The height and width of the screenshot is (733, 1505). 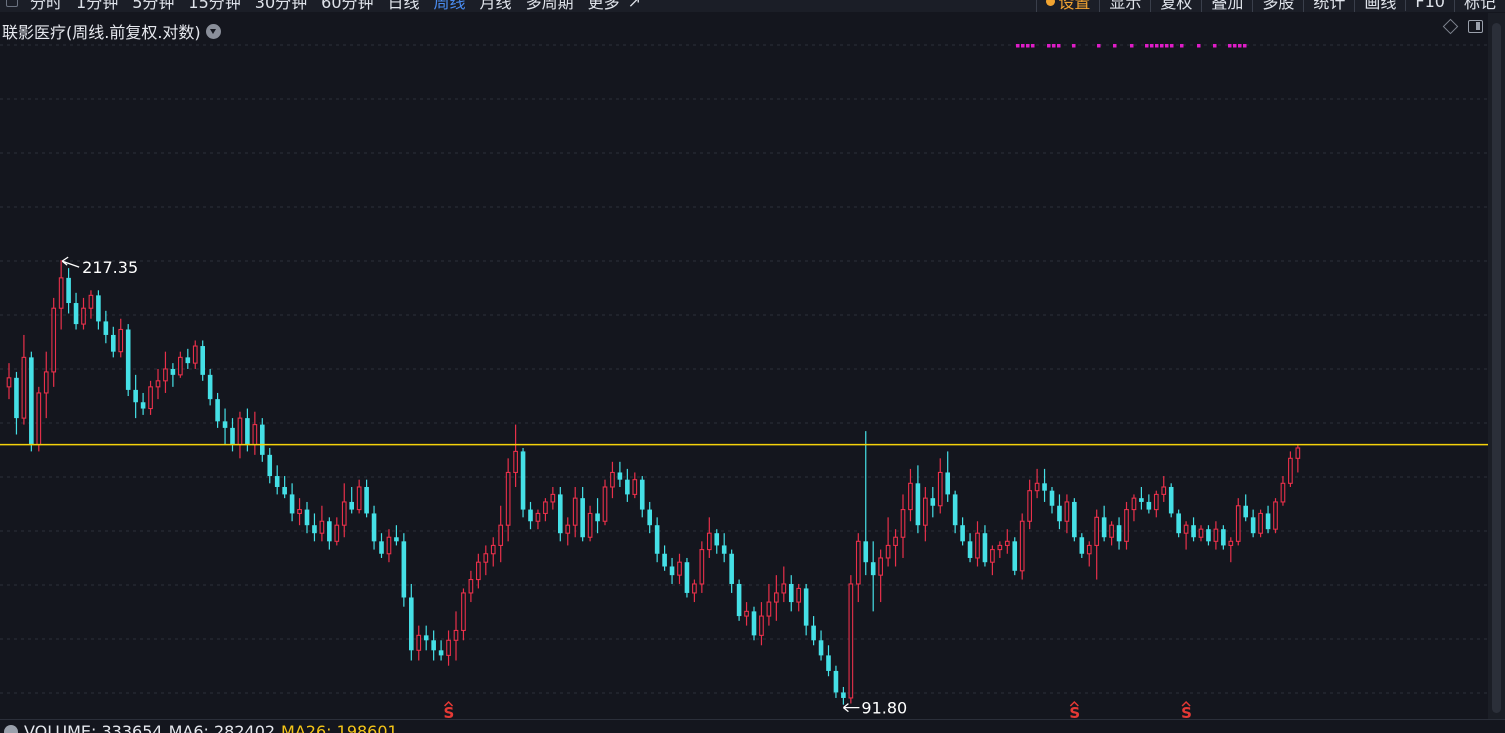 I want to click on scrollbar-thumb, so click(x=1496, y=368).